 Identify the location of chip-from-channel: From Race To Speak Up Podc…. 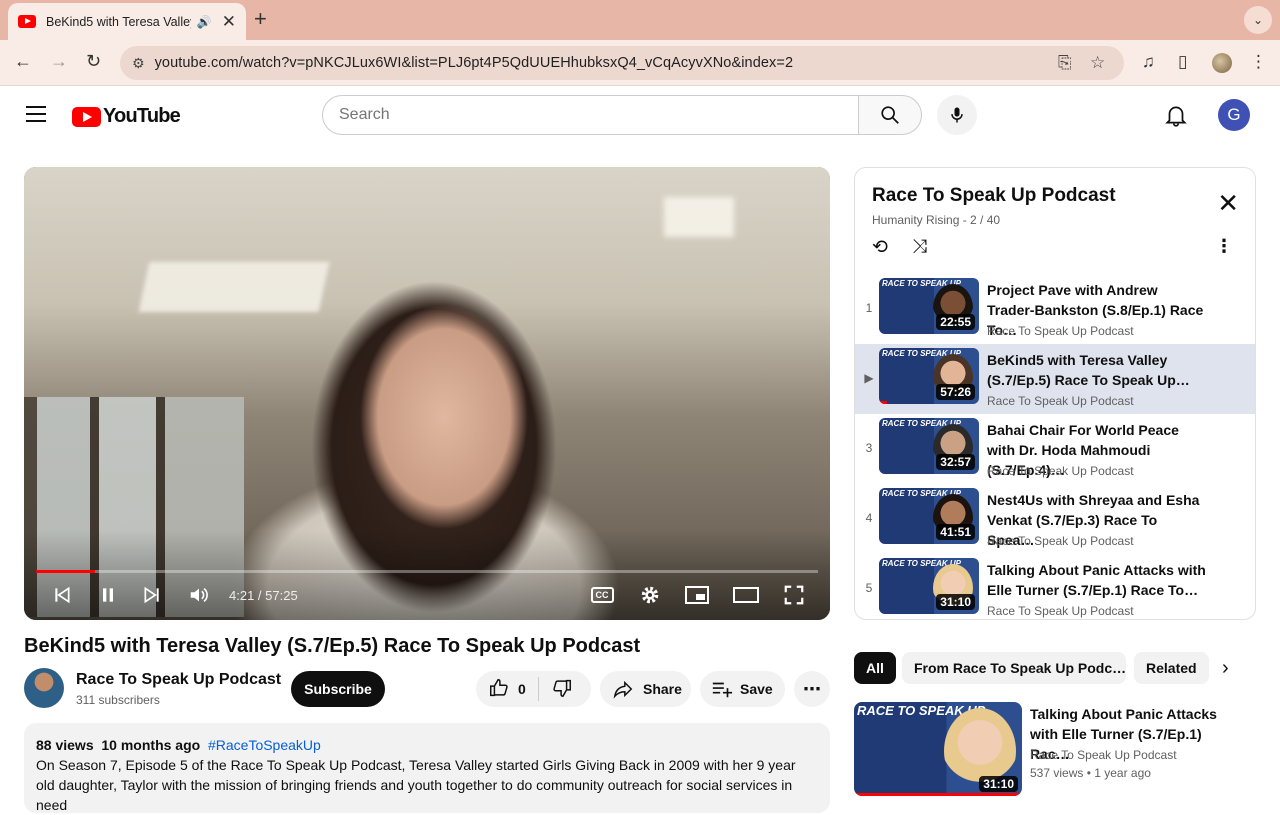
(1014, 668).